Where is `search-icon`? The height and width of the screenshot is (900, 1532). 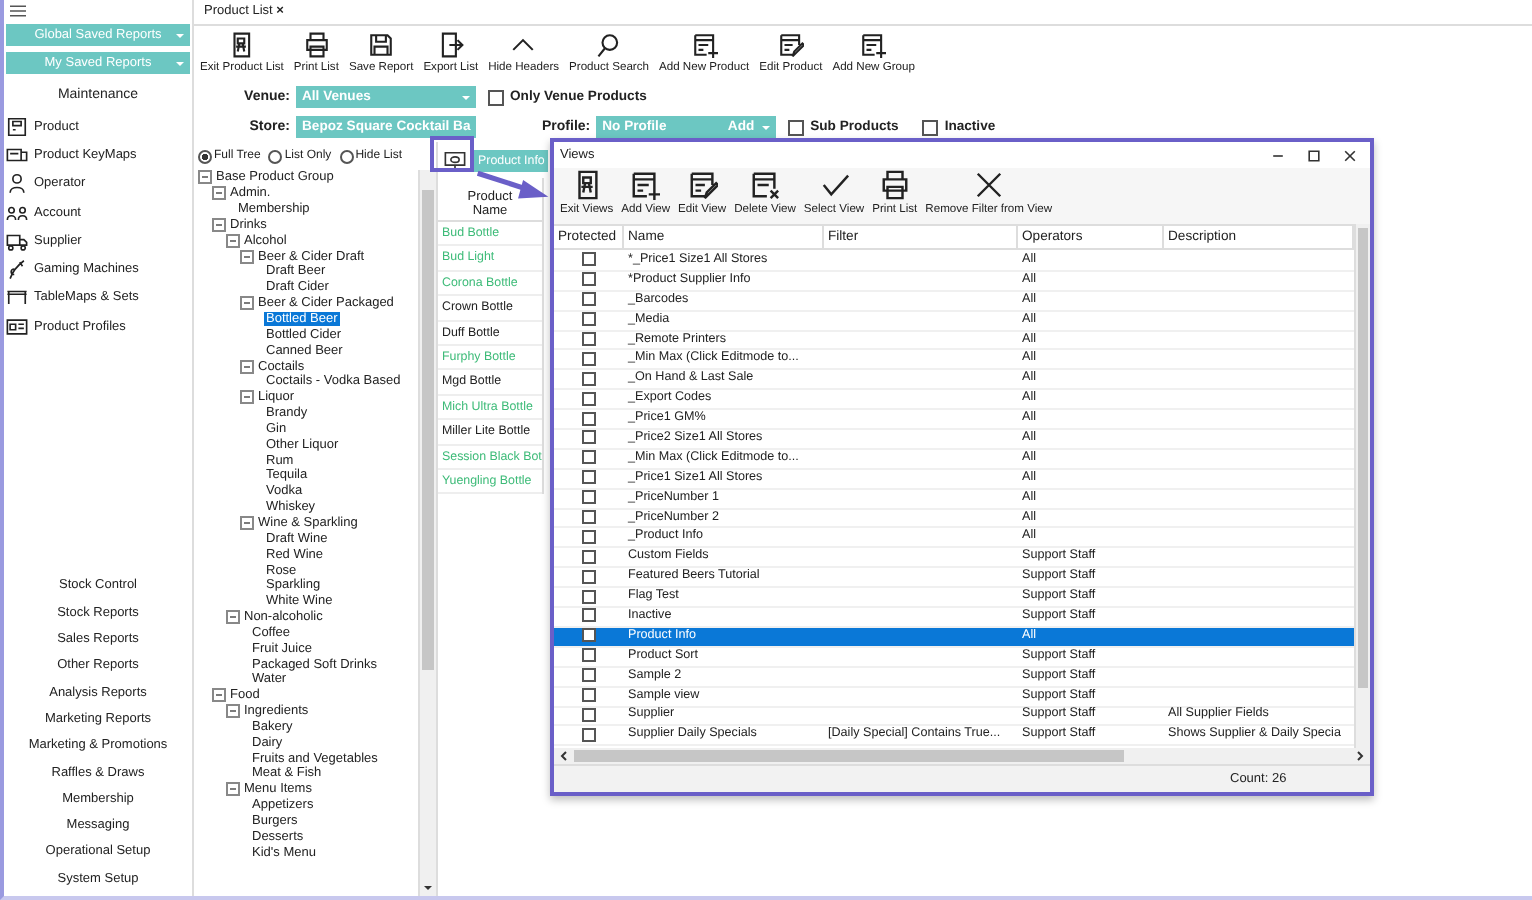 search-icon is located at coordinates (609, 45).